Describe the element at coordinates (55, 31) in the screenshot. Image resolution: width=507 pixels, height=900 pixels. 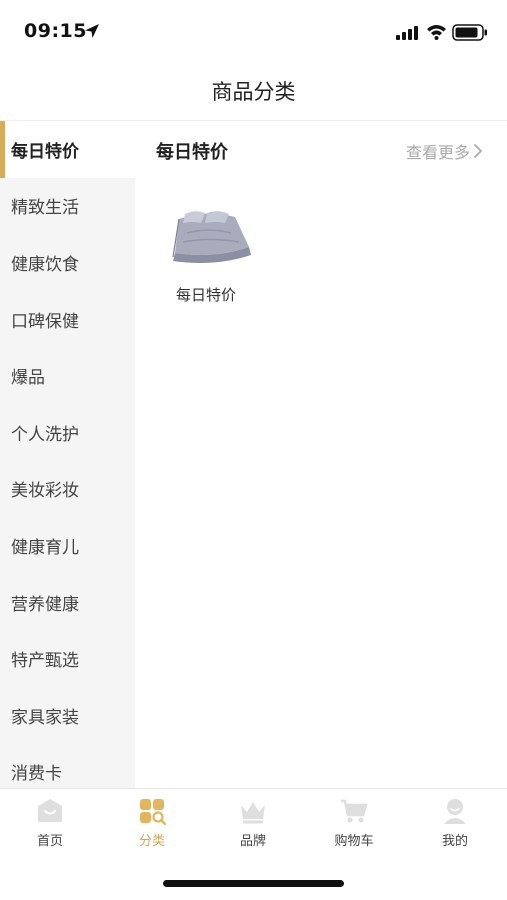
I see `status-time: 09:15` at that location.